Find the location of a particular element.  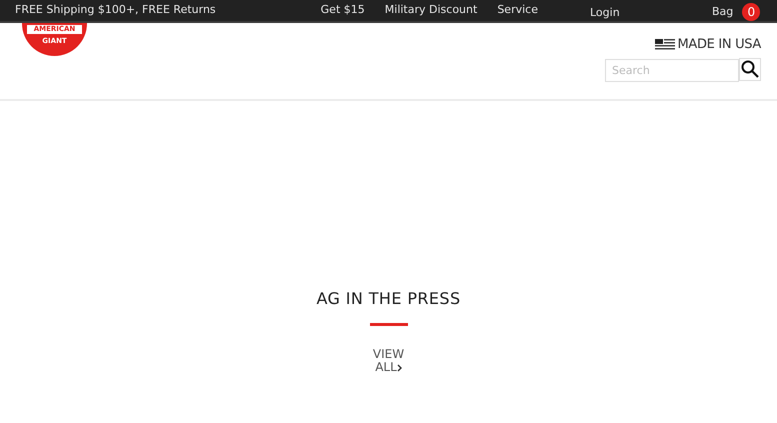

chevron-right-icon is located at coordinates (399, 368).